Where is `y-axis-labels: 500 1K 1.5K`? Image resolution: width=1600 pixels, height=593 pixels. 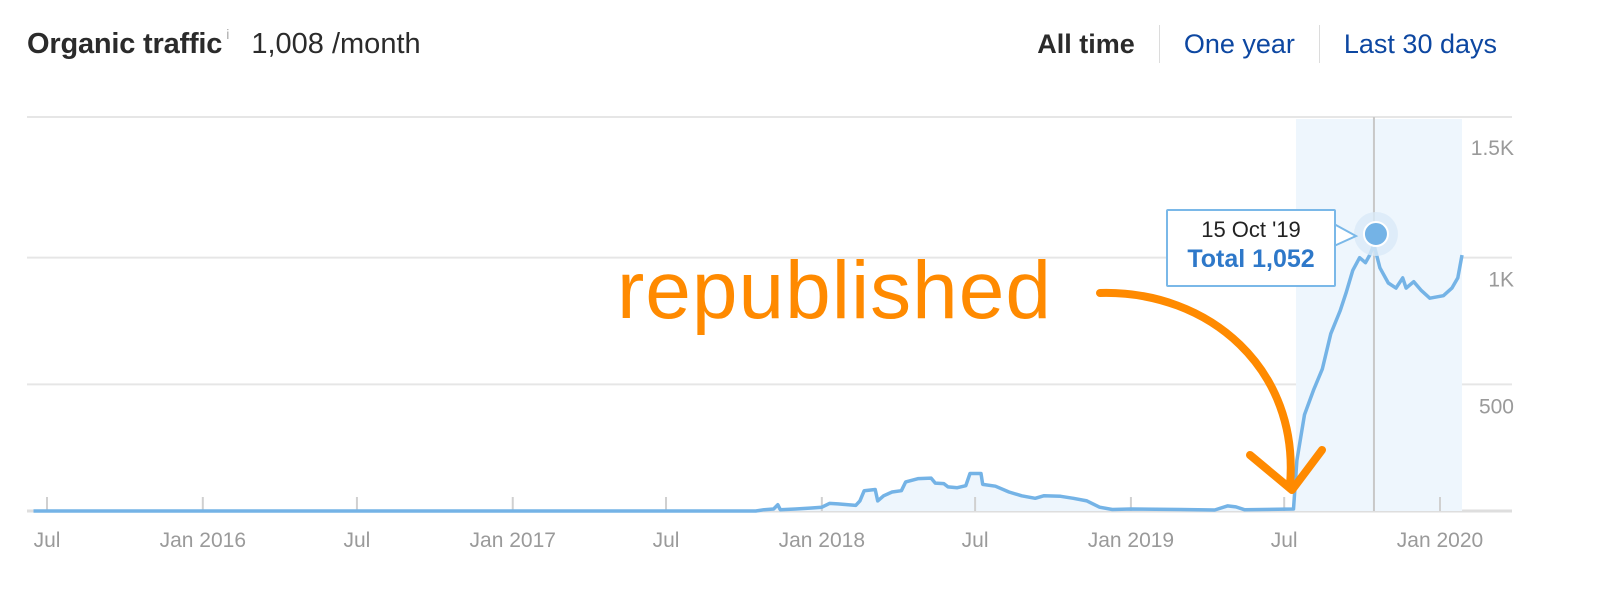
y-axis-labels: 500 1K 1.5K is located at coordinates (1492, 277).